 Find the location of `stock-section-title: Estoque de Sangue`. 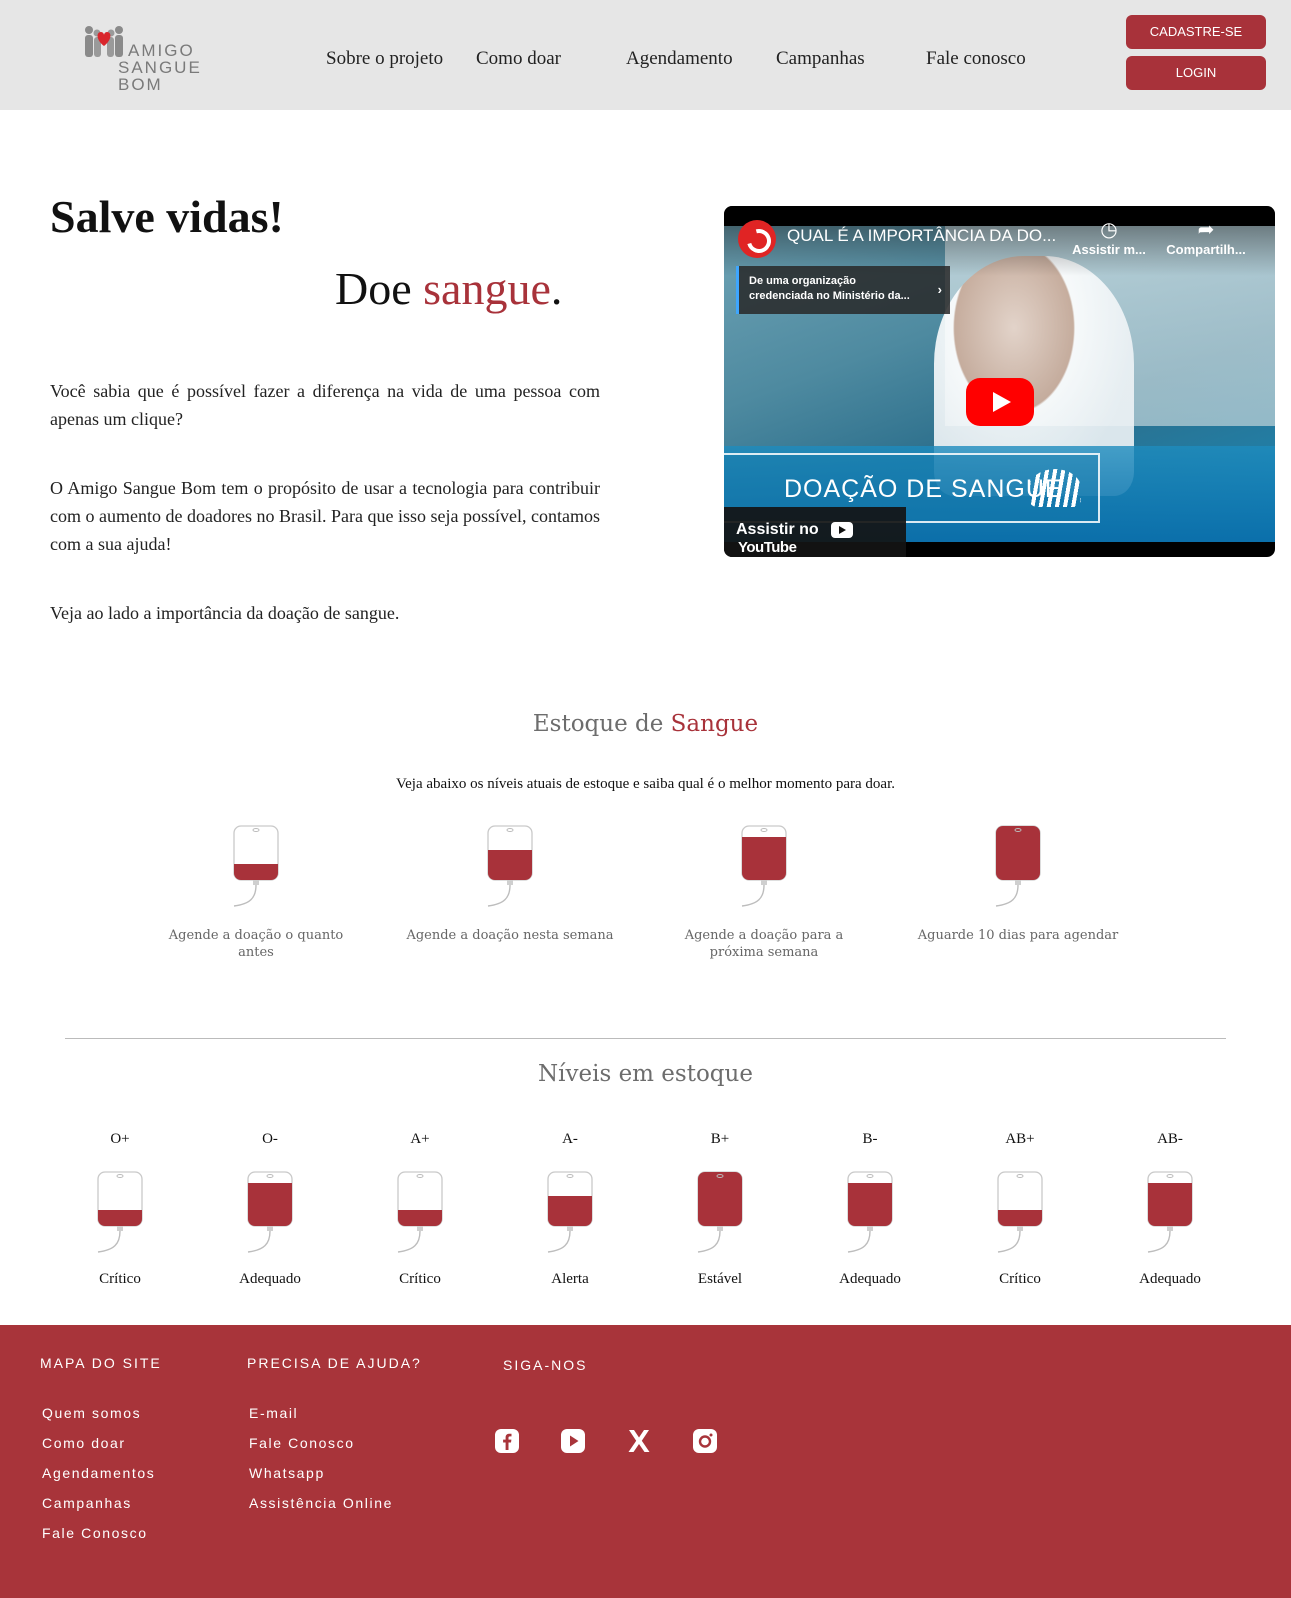

stock-section-title: Estoque de Sangue is located at coordinates (645, 724).